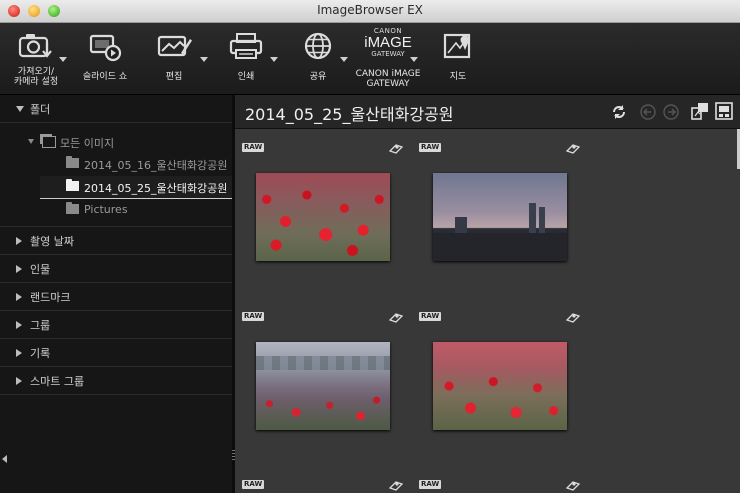 Image resolution: width=740 pixels, height=493 pixels. Describe the element at coordinates (323, 363) in the screenshot. I see `tree-line` at that location.